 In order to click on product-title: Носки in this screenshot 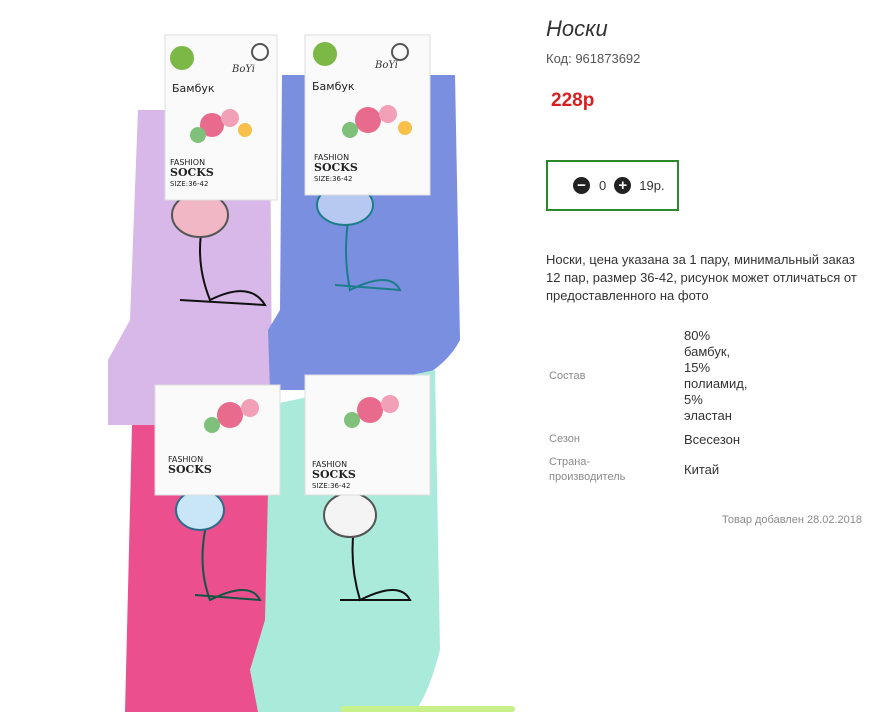, I will do `click(577, 28)`.